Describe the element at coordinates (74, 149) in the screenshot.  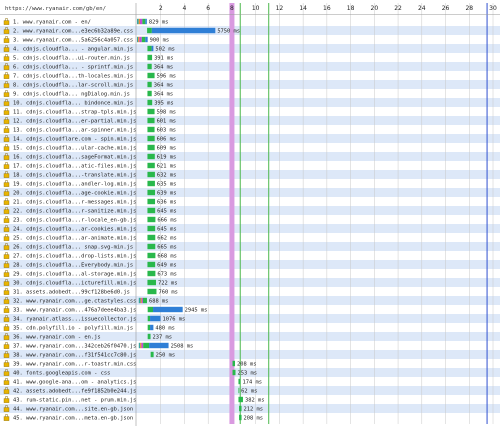
I see `request-label: 15. cdnjs.cloudfla...ular-cache.min.js` at that location.